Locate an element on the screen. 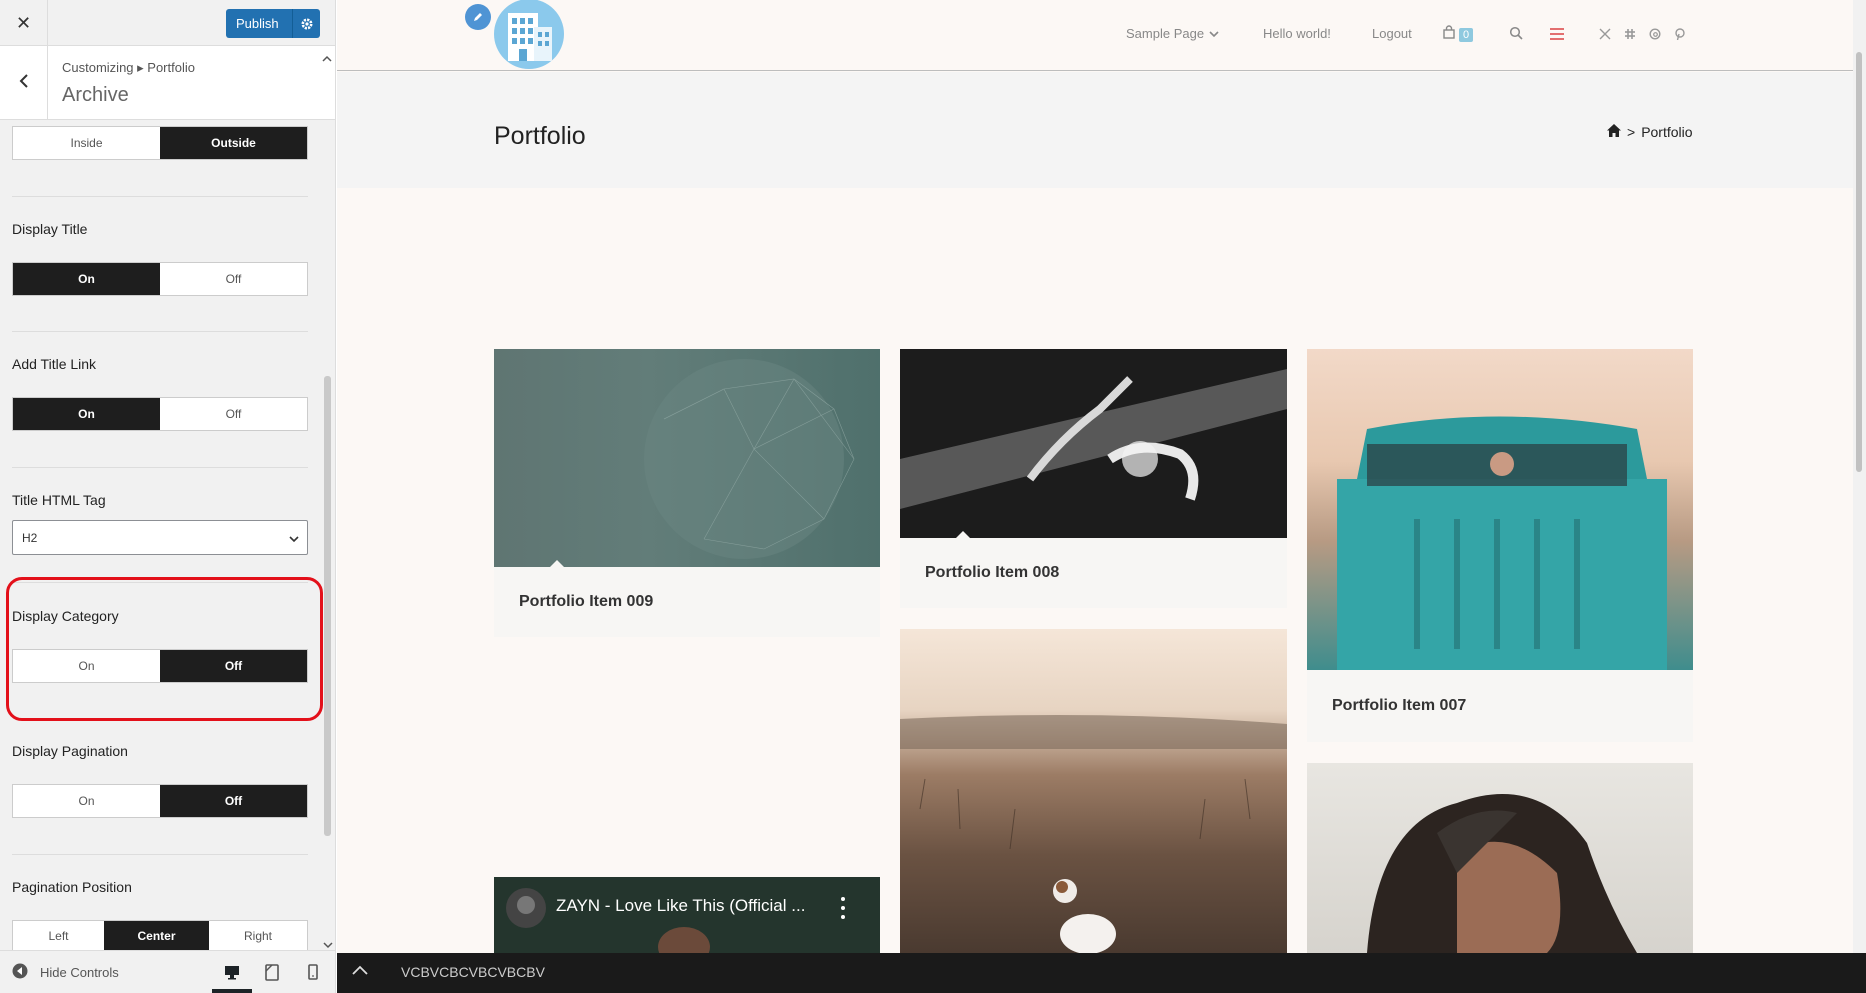 The height and width of the screenshot is (993, 1866). add-title-link-on: On is located at coordinates (86, 414).